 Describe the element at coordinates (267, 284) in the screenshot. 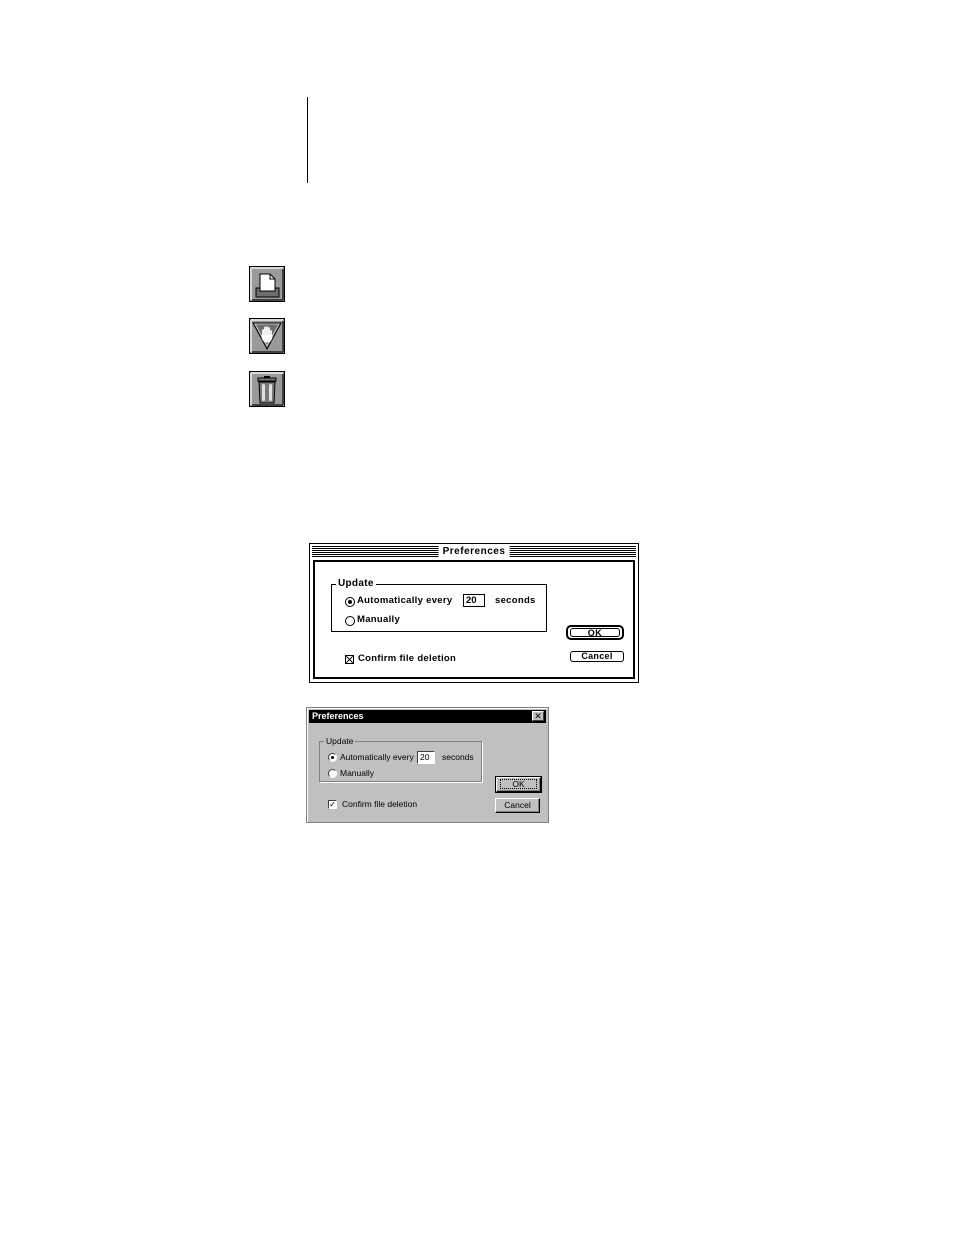

I see `print-icon` at that location.